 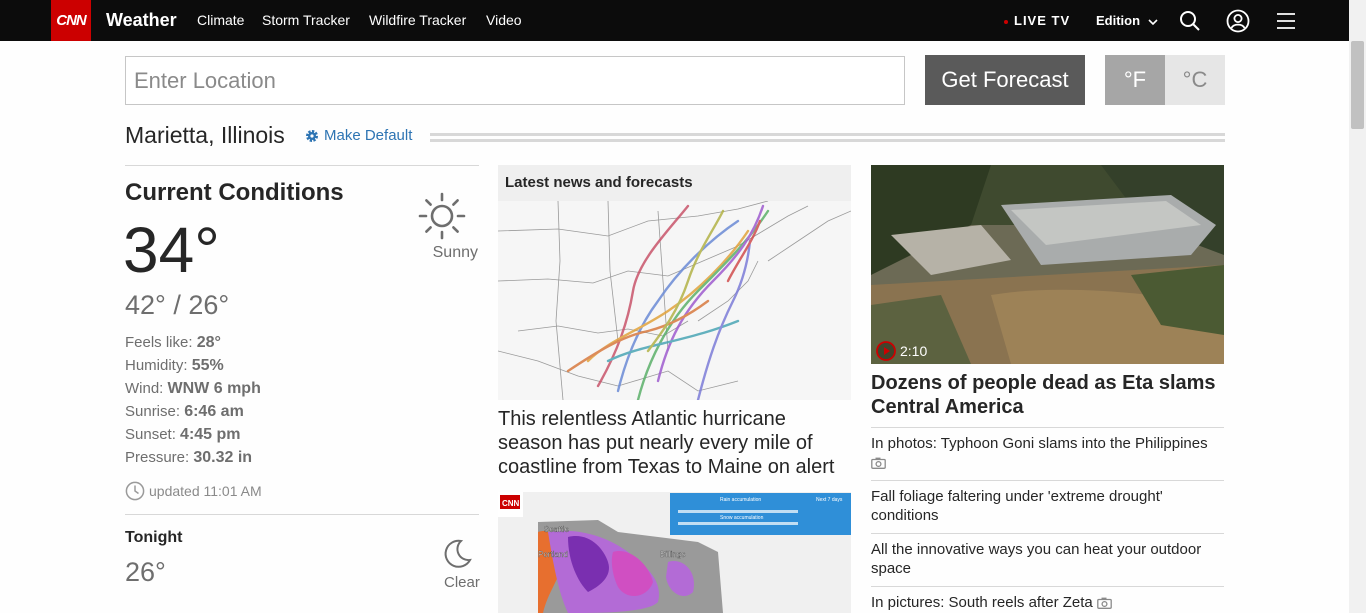 I want to click on stat-value: 6:46 am, so click(x=214, y=411).